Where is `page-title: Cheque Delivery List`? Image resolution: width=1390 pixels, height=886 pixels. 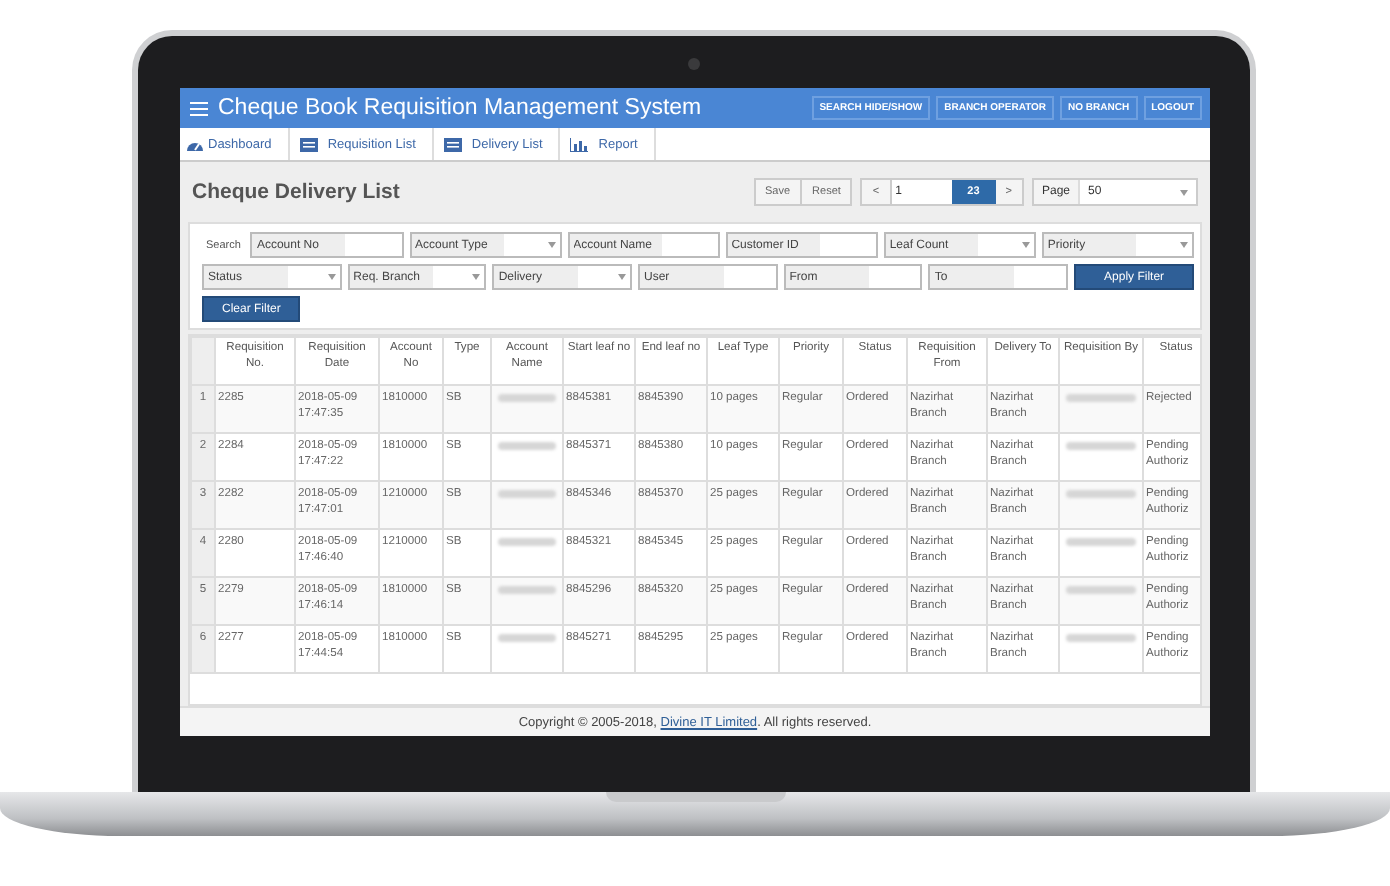
page-title: Cheque Delivery List is located at coordinates (296, 192).